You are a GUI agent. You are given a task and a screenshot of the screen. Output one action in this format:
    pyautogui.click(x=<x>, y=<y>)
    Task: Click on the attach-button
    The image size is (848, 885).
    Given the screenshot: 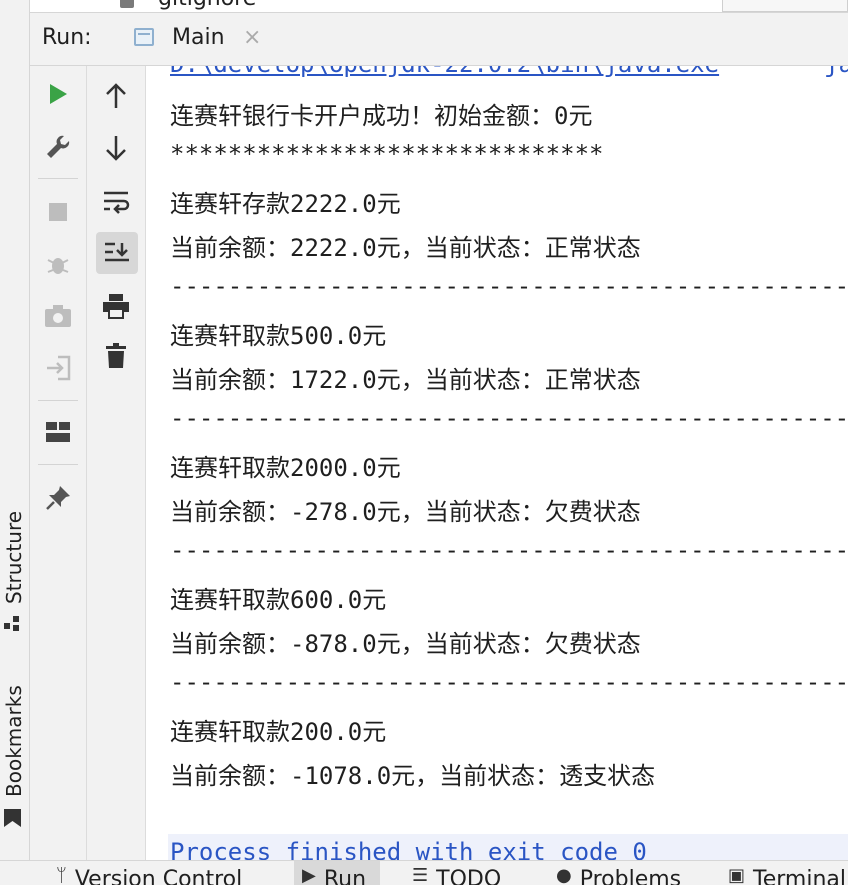 What is the action you would take?
    pyautogui.click(x=58, y=368)
    